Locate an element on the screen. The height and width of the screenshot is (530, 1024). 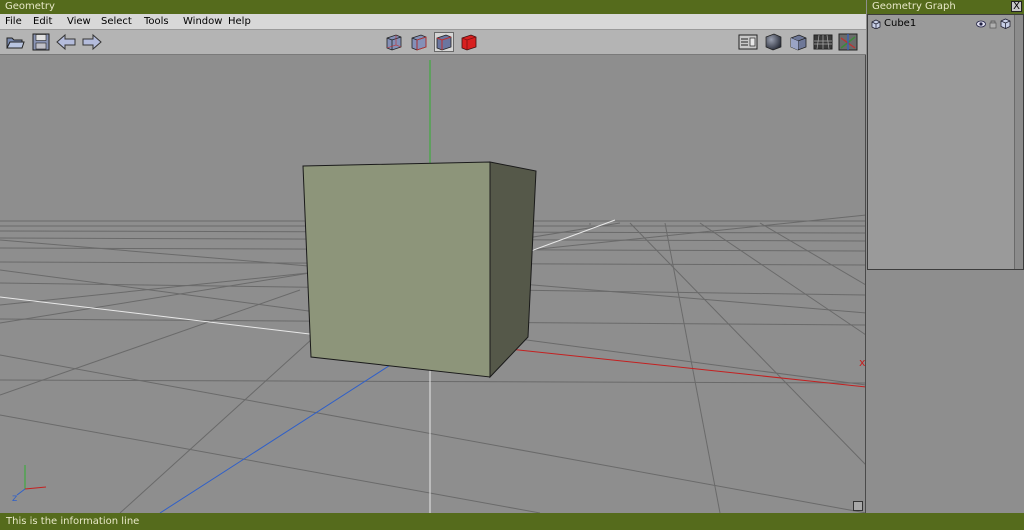
menu-select: Select is located at coordinates (116, 22).